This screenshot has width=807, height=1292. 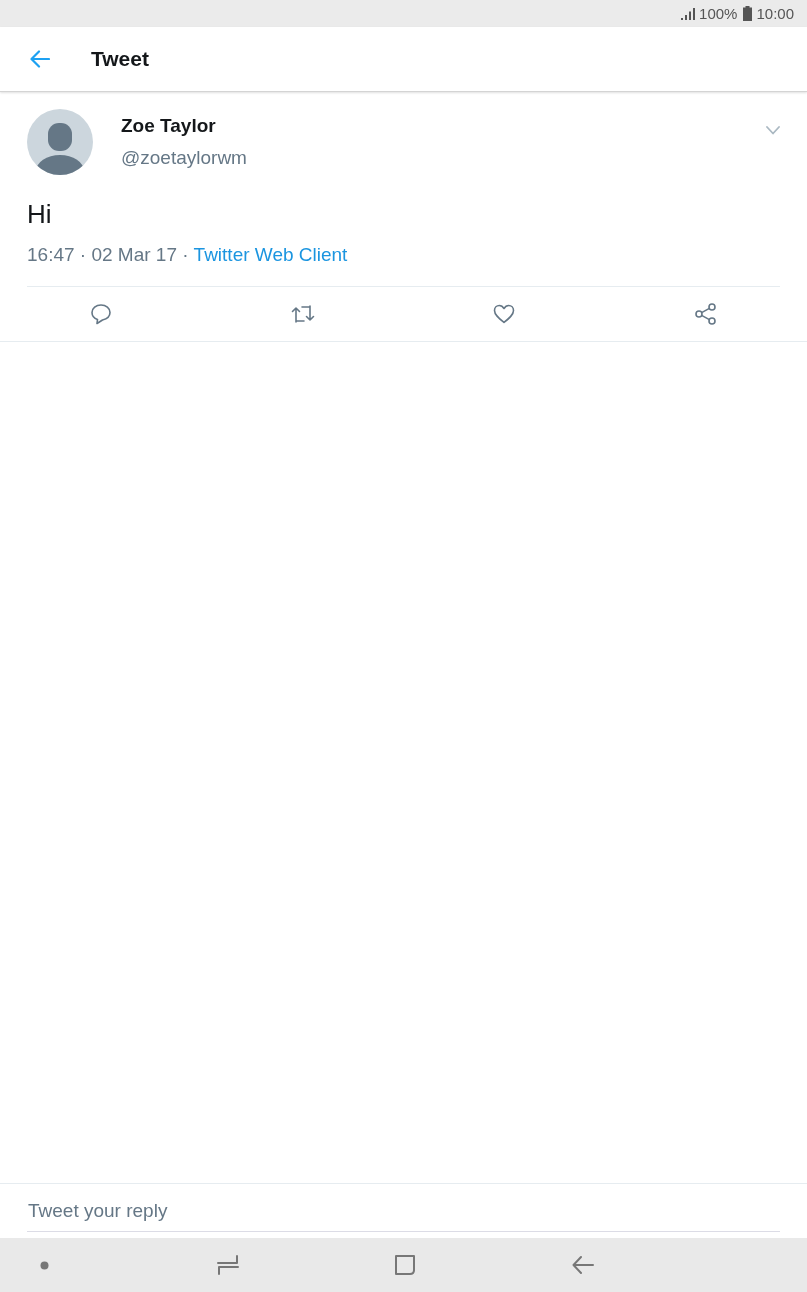 I want to click on battery-icon, so click(x=748, y=13).